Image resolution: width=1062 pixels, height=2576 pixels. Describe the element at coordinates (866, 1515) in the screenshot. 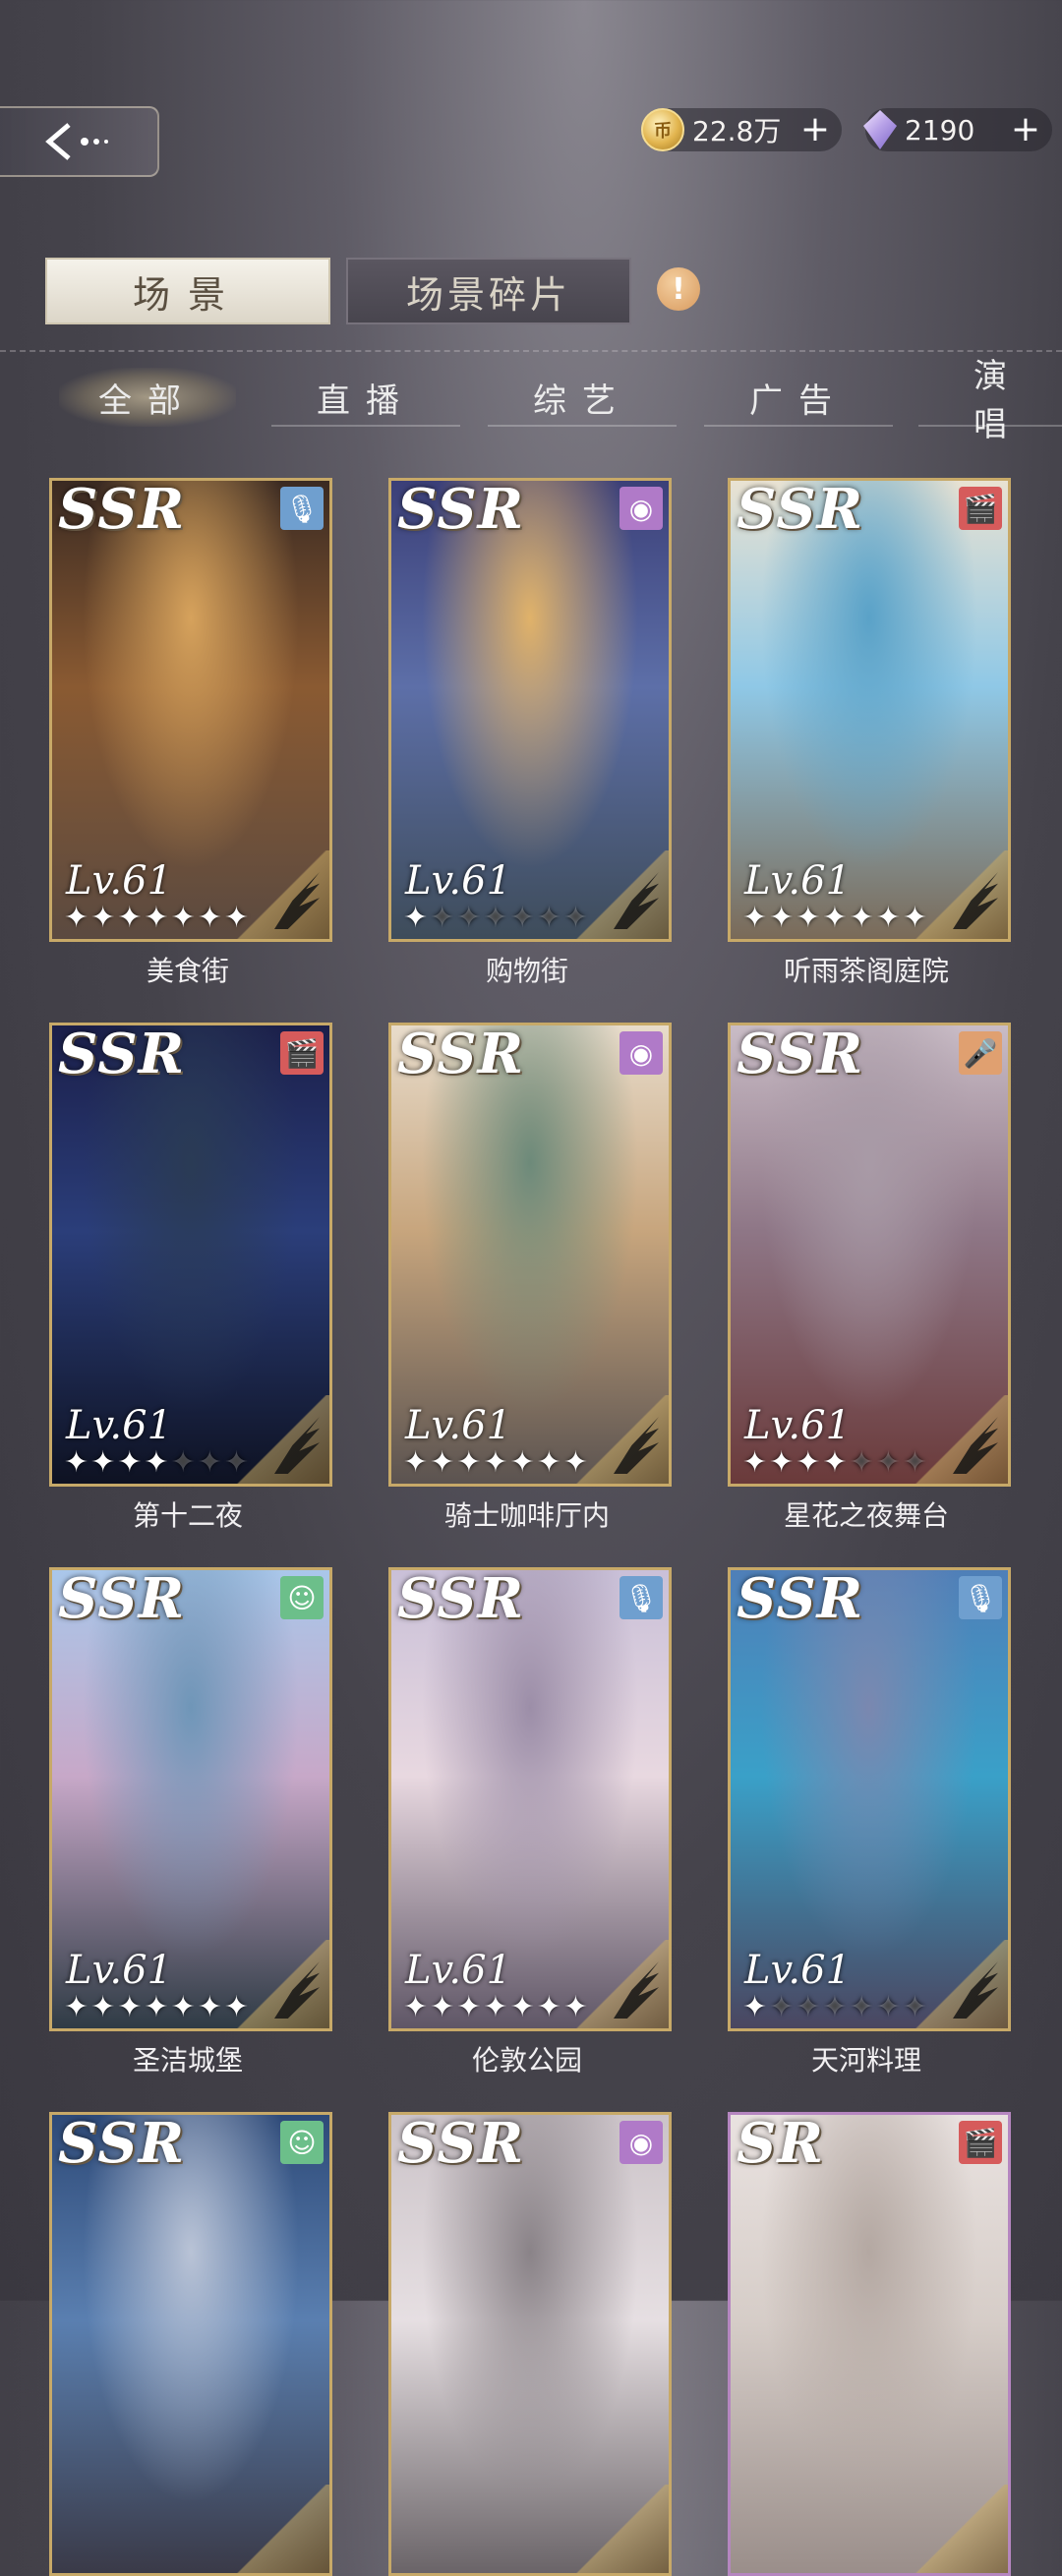

I see `scene-card-name: 星花之夜舞台` at that location.